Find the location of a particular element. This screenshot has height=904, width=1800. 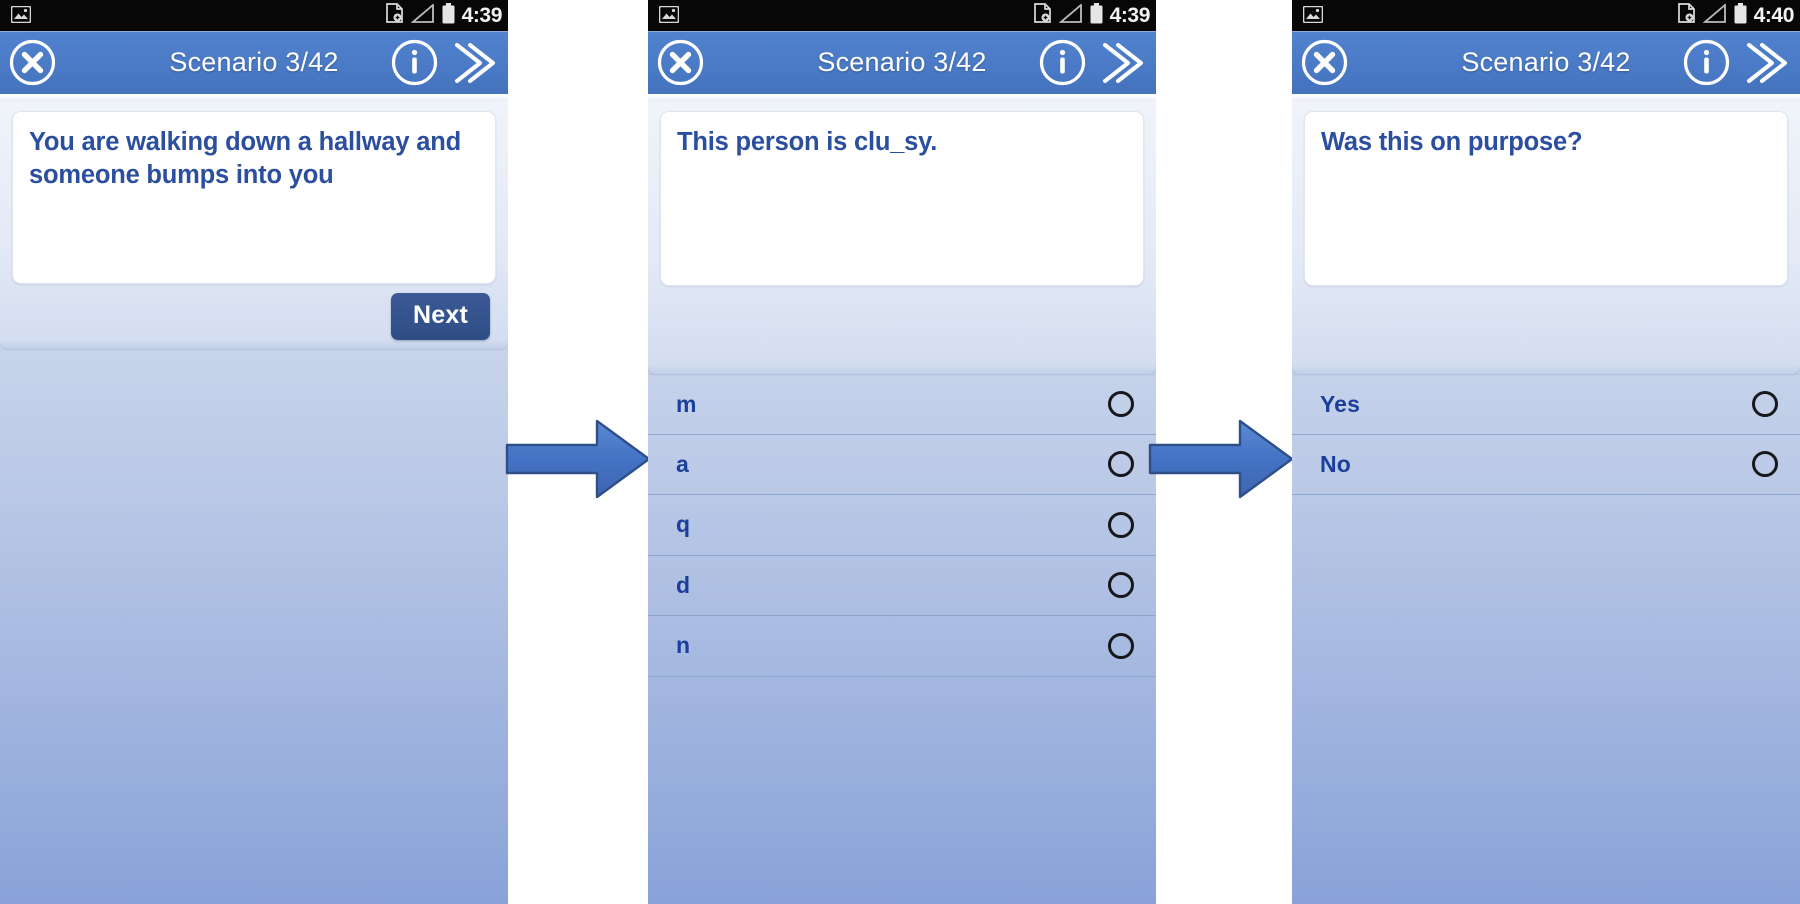

scenario-text: This person is clu_sy. is located at coordinates (807, 142).